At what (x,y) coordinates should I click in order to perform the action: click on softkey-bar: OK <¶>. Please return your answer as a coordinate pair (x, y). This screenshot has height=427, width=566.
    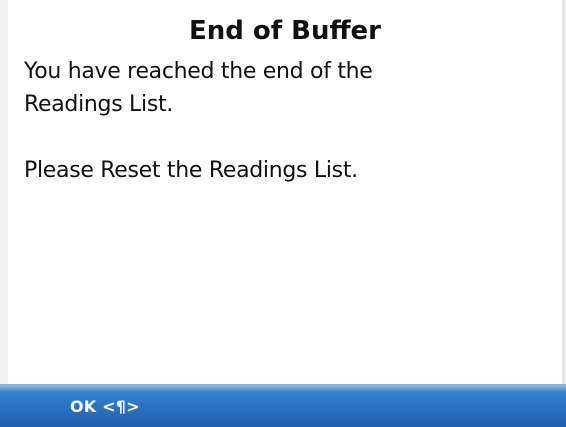
    Looking at the image, I should click on (283, 405).